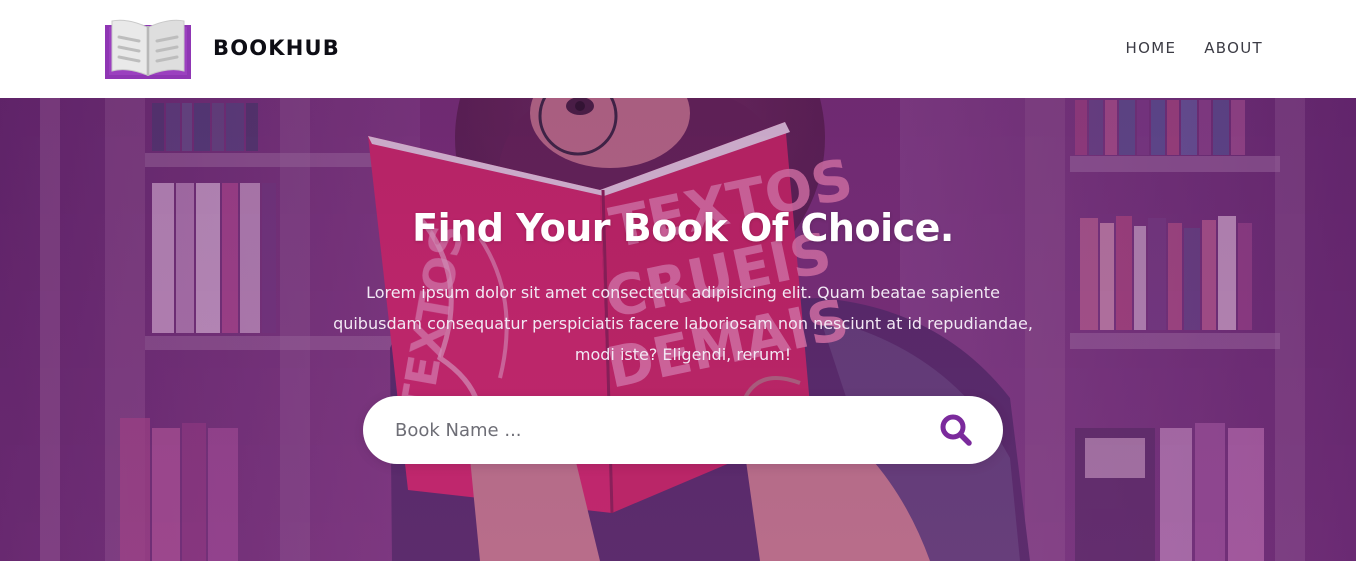 The image size is (1356, 561). I want to click on nav-home-link: HOME, so click(1151, 48).